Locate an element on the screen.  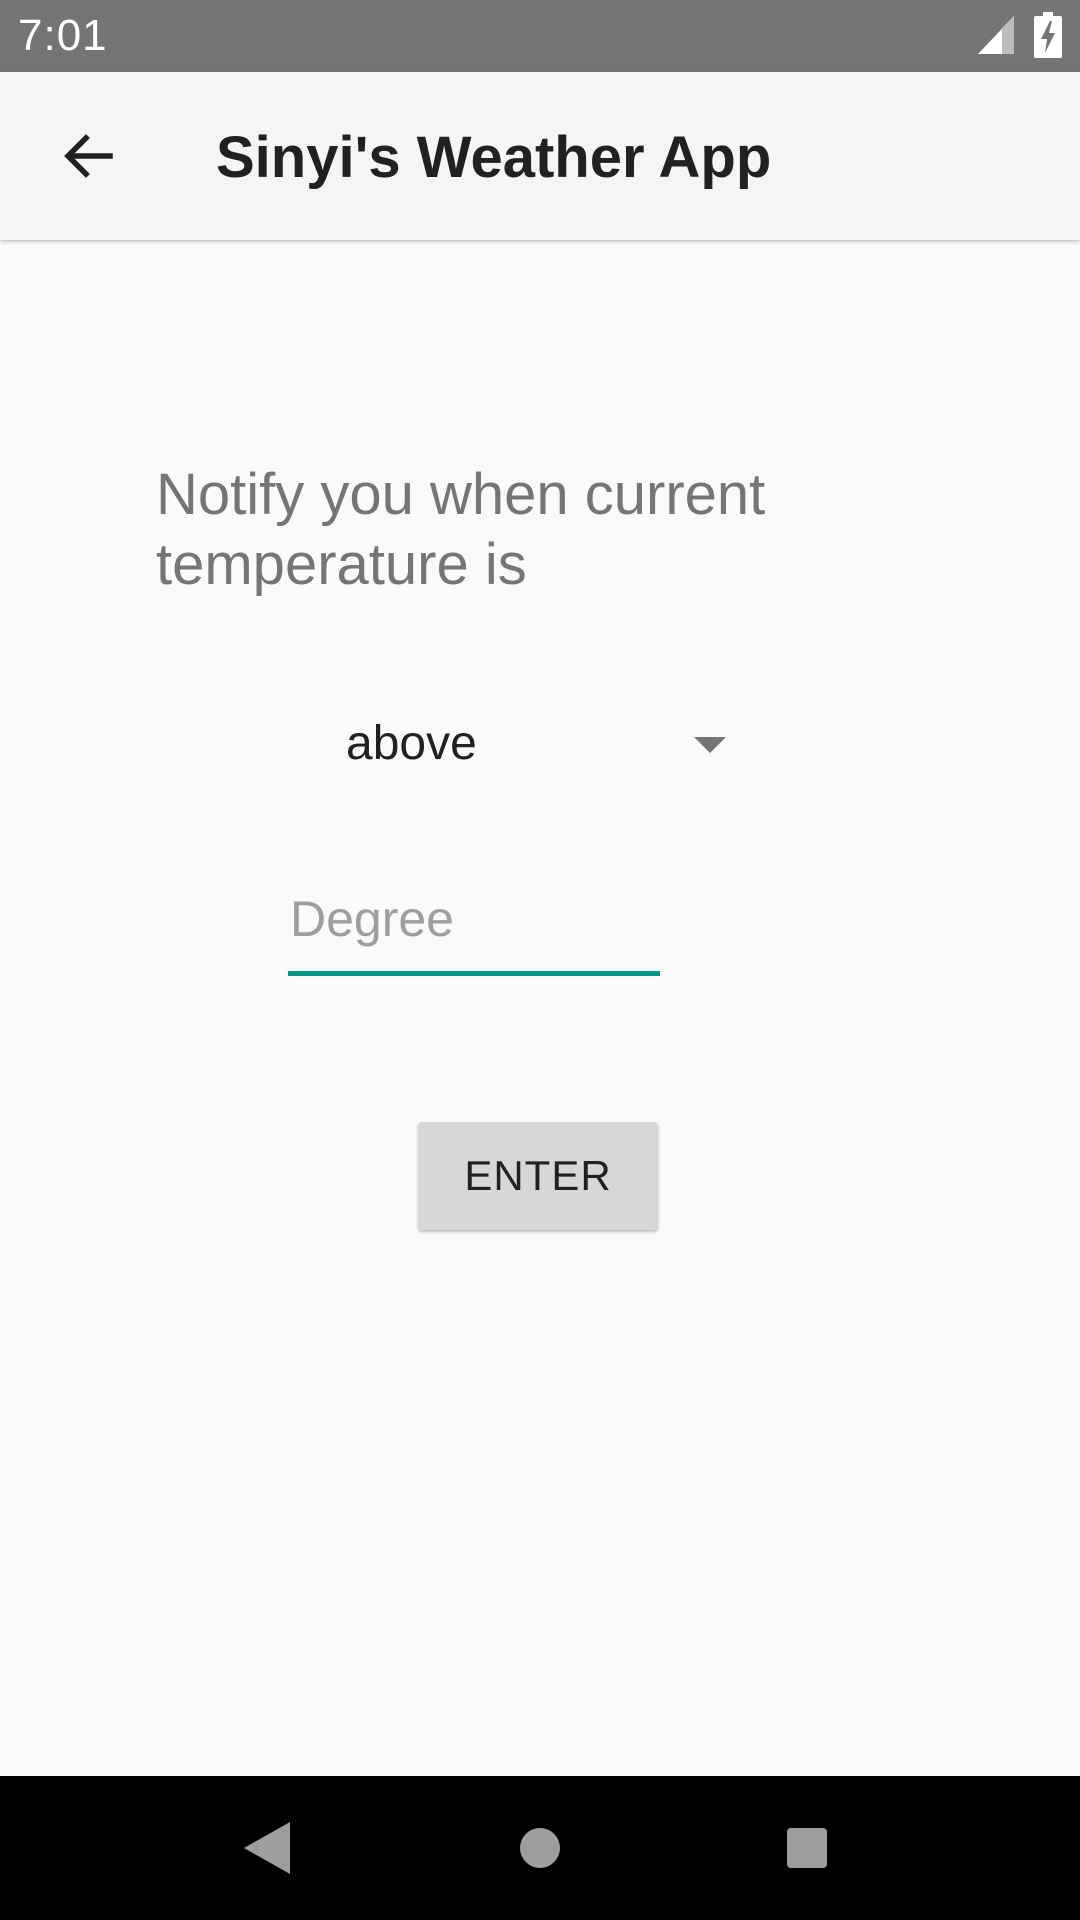
degree-input is located at coordinates (474, 928).